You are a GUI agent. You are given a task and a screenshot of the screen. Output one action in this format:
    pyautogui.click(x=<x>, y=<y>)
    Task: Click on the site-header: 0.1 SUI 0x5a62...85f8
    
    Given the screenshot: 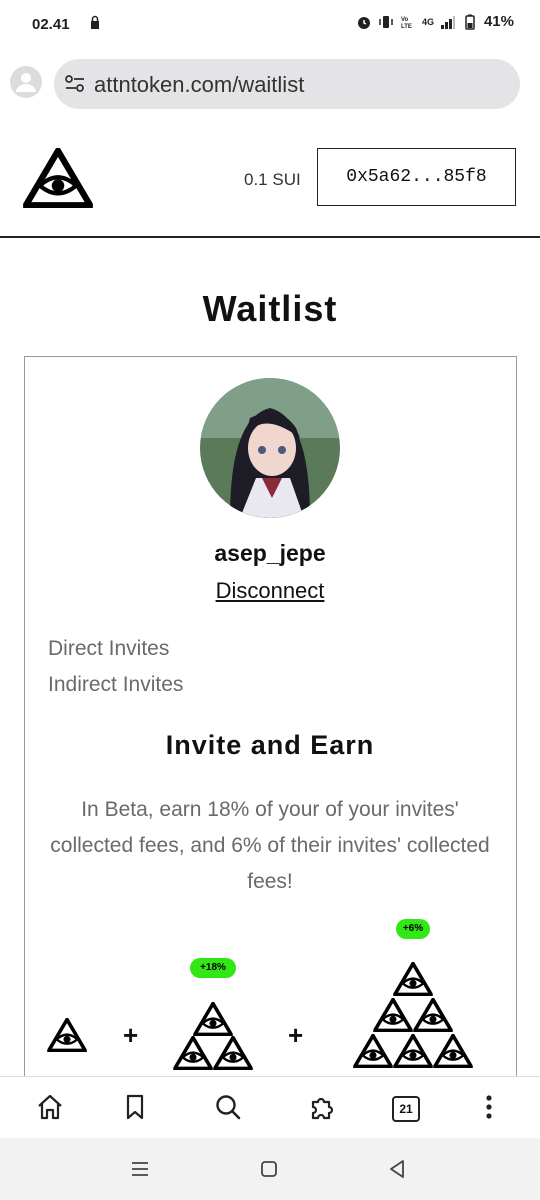 What is the action you would take?
    pyautogui.click(x=270, y=179)
    